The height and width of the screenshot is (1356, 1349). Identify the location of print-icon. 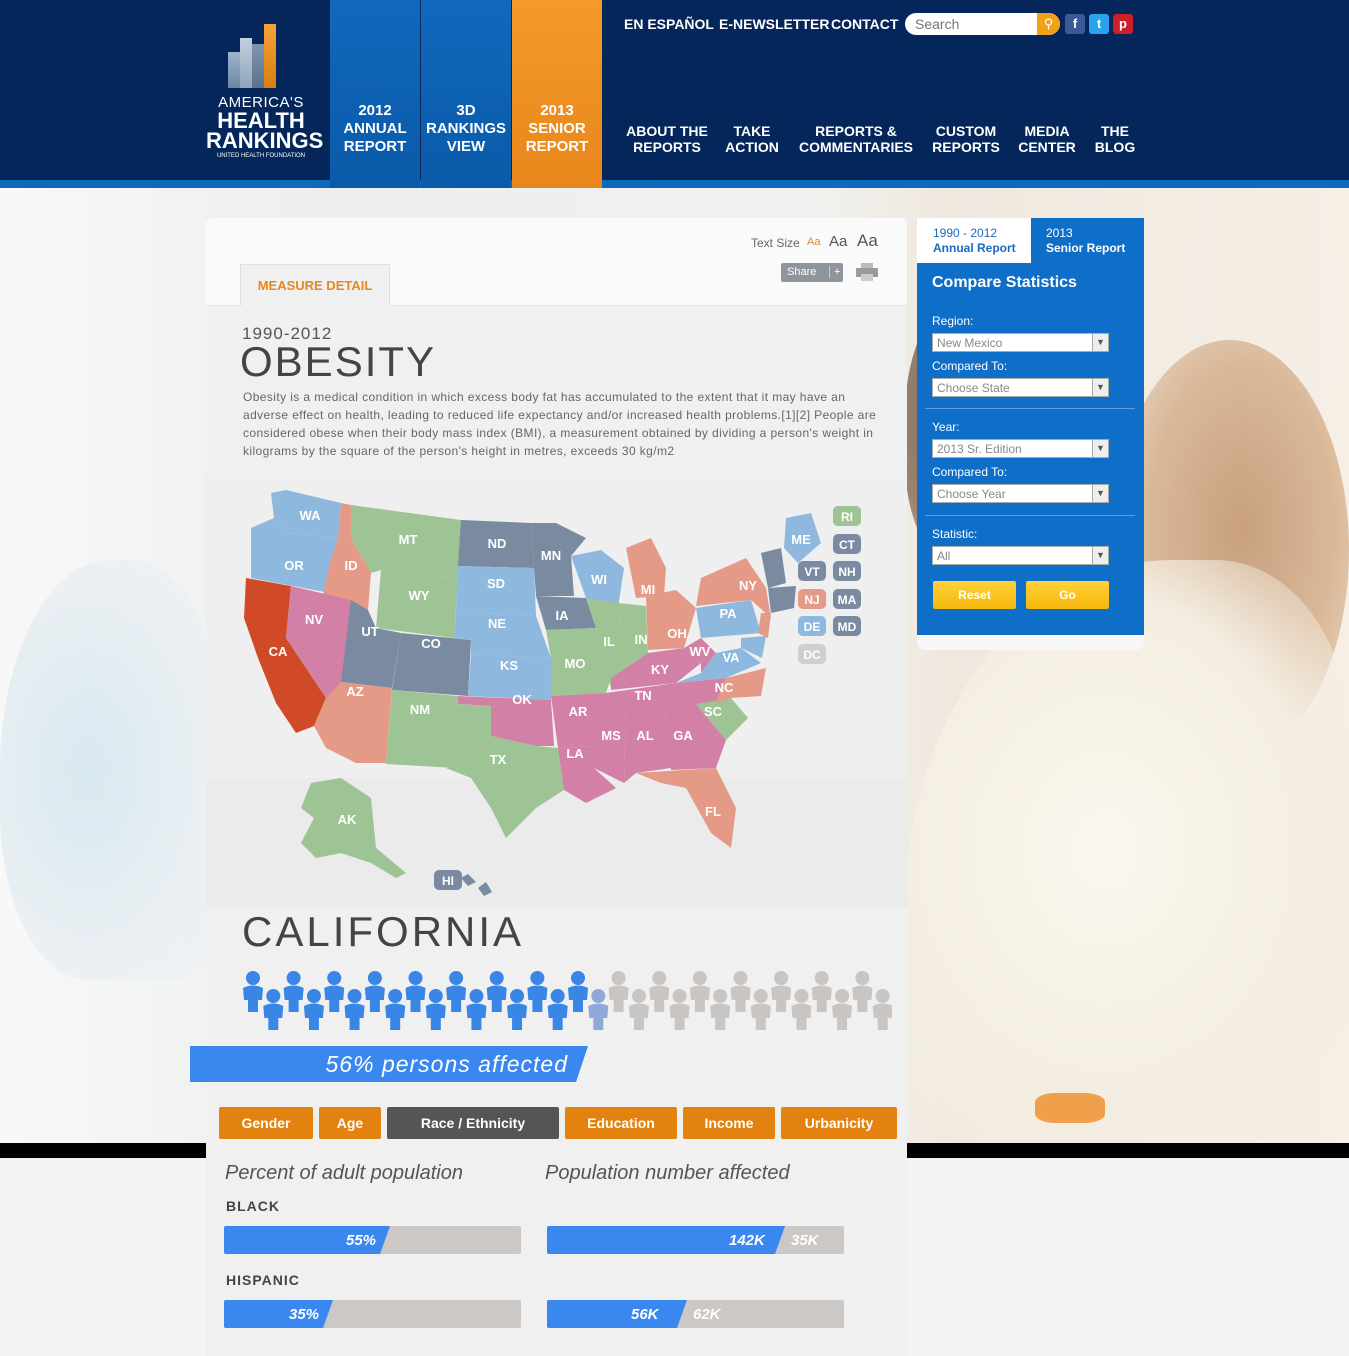
(867, 272).